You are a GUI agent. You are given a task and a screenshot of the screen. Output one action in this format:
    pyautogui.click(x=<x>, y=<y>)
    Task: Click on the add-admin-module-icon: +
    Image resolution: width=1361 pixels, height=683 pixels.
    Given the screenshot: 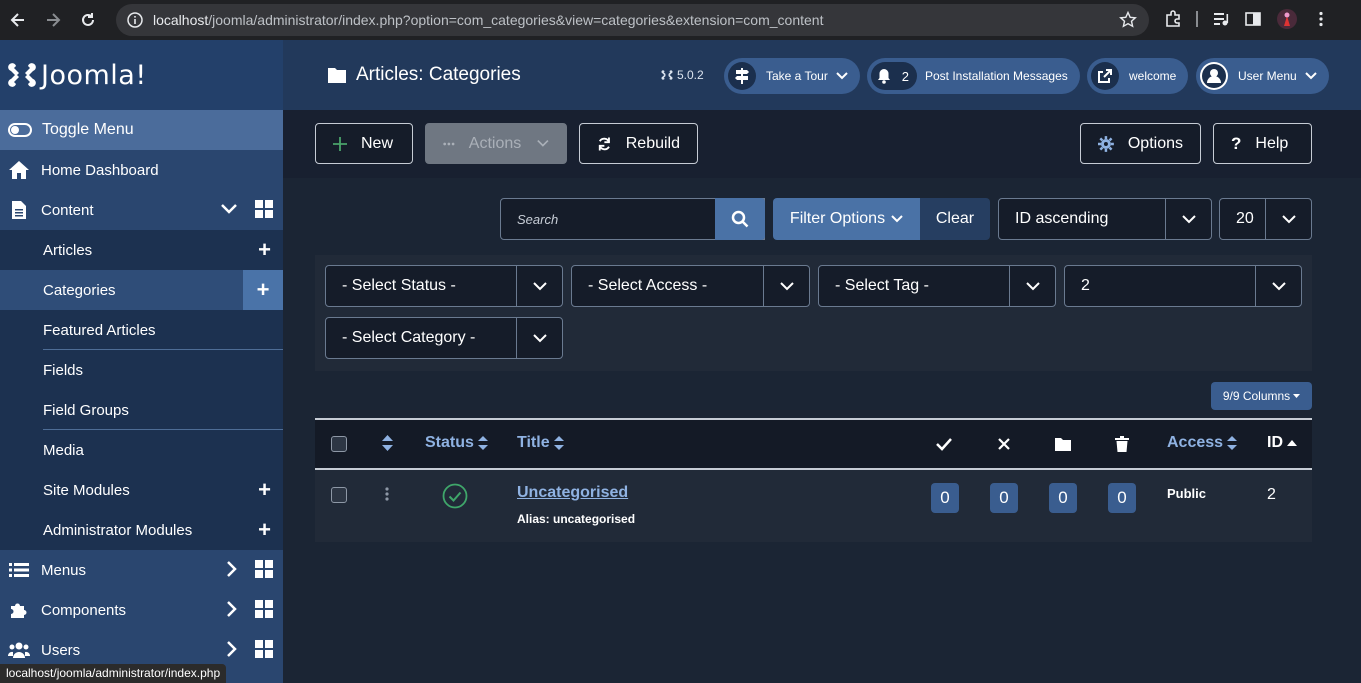 What is the action you would take?
    pyautogui.click(x=264, y=530)
    